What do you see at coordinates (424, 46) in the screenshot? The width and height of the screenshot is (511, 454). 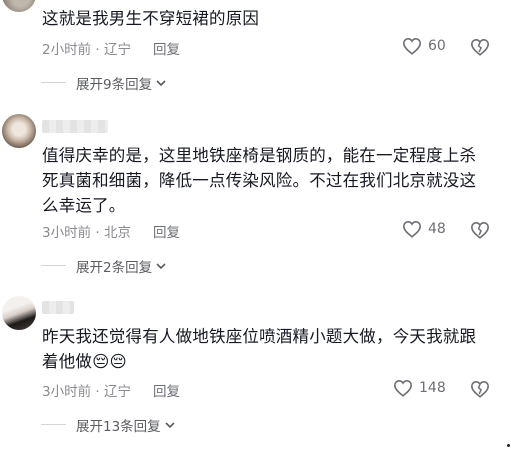 I see `like-button: 60` at bounding box center [424, 46].